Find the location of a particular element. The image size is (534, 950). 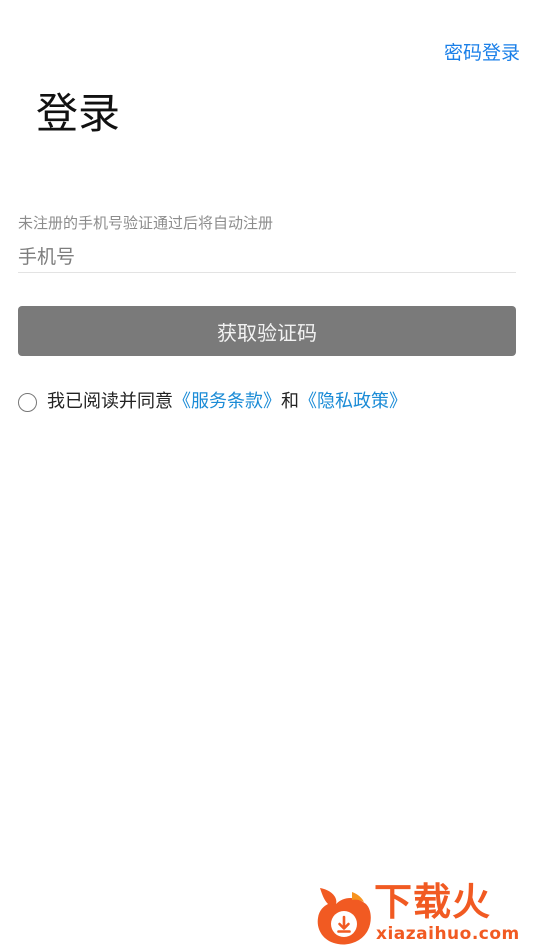

privacy-policy-link: 《隐私政策》 is located at coordinates (353, 402).